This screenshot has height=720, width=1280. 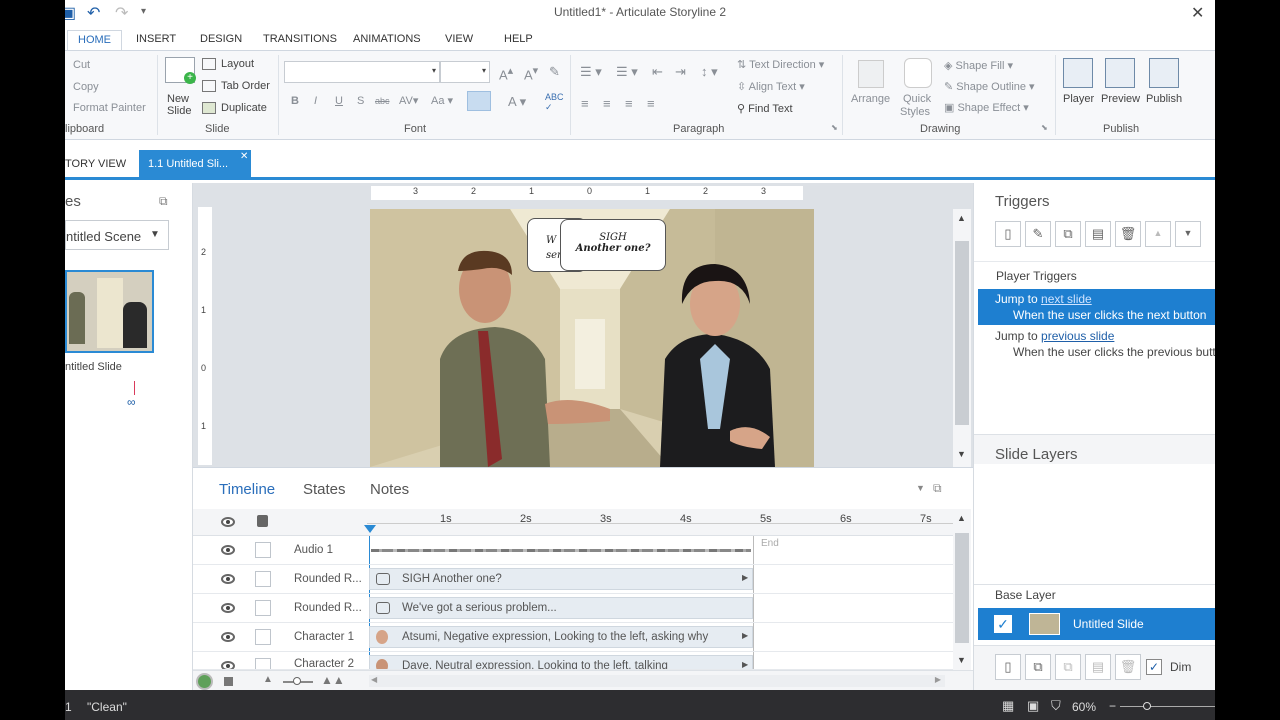 I want to click on player-button: Player, so click(x=1078, y=99).